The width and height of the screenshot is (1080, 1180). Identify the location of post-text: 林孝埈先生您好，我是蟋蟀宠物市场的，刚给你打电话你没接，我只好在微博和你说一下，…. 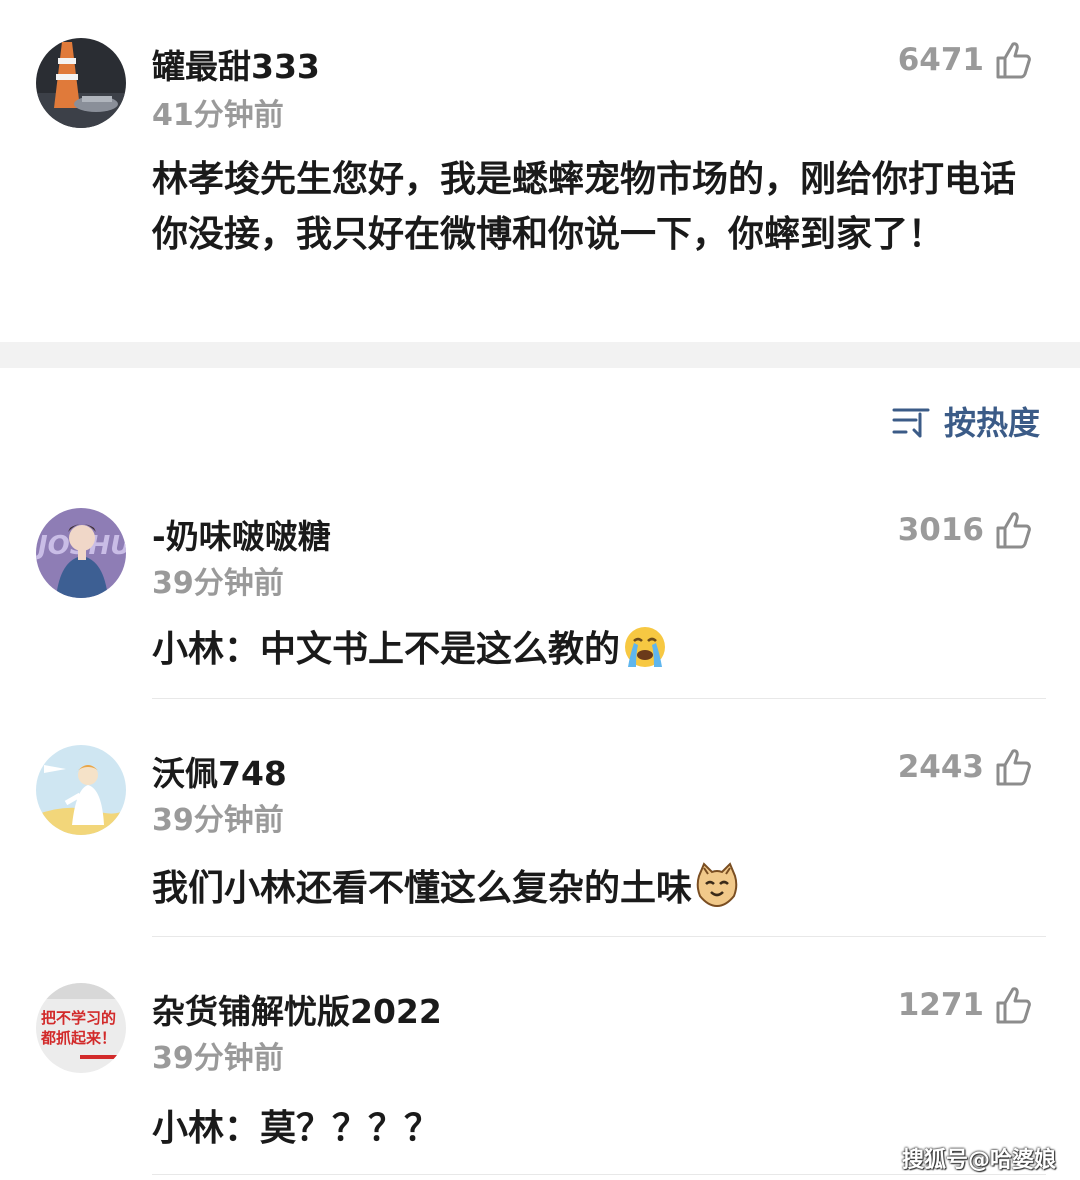
(584, 207).